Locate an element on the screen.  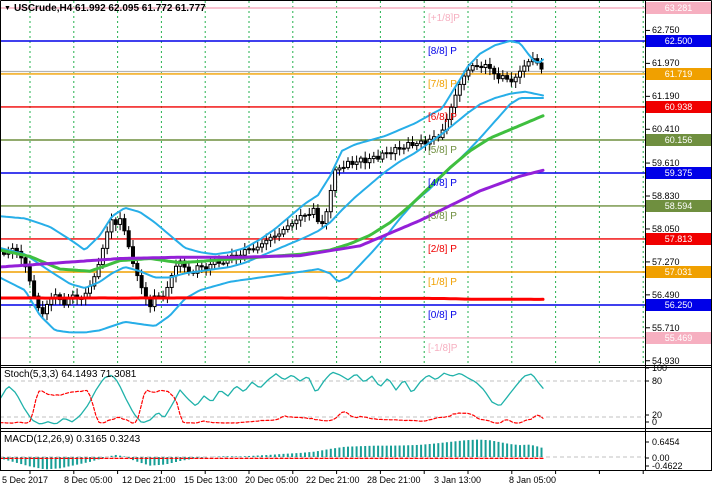
macd-indicator-label: MACD(12,26,9) 0.3165 0.3243 is located at coordinates (72, 439).